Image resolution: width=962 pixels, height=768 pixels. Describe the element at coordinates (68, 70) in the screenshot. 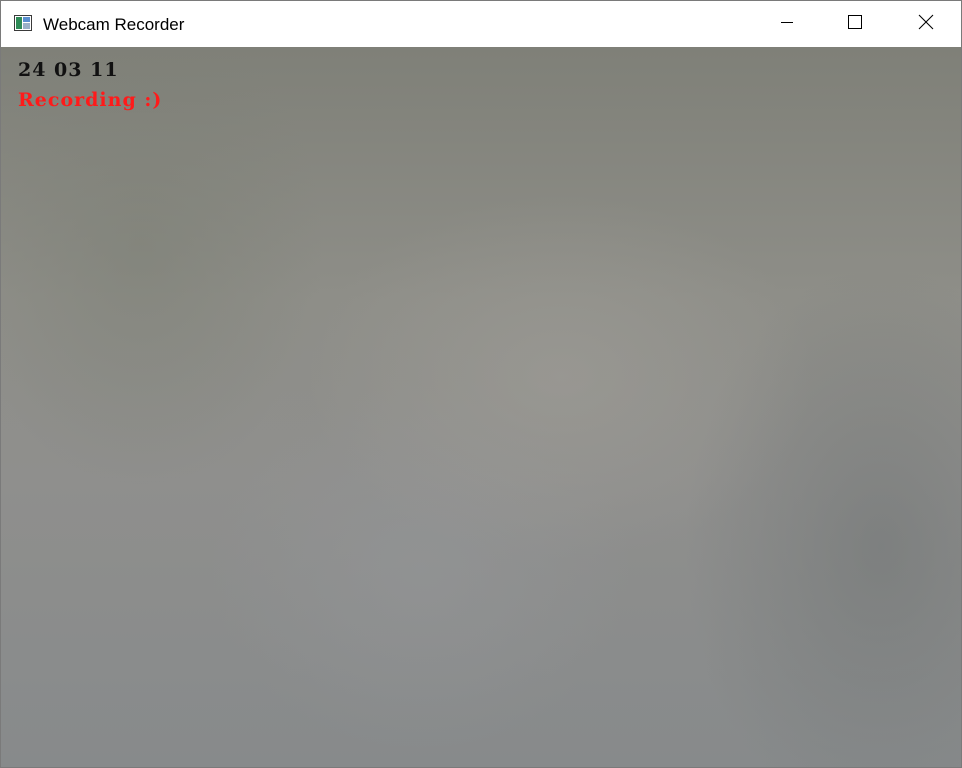

I see `overlay-date: 24 03 11` at that location.